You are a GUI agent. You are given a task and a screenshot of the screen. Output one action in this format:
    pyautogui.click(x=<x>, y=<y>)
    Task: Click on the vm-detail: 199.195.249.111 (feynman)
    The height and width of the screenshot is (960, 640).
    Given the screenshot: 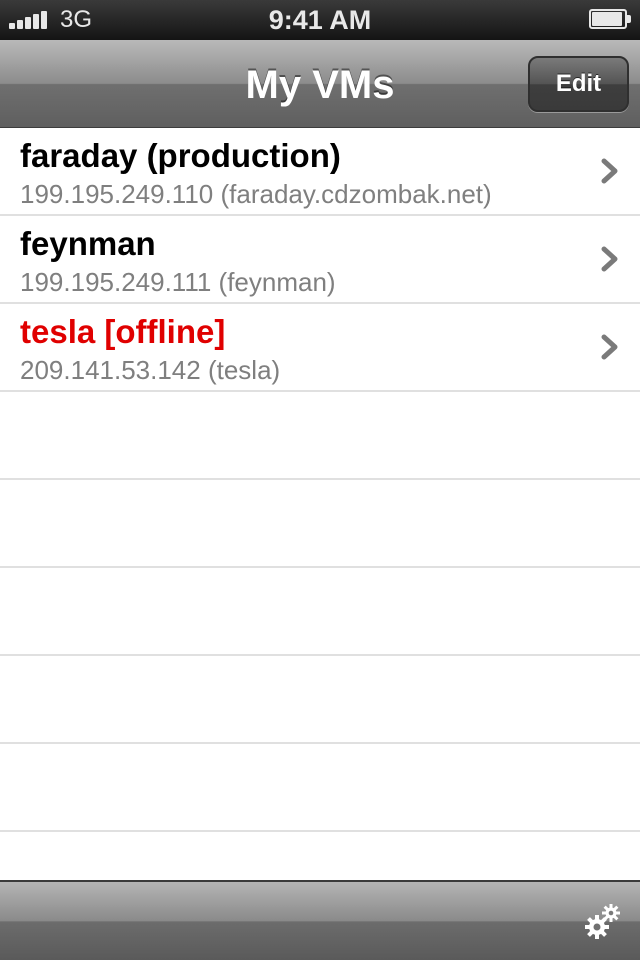 What is the action you would take?
    pyautogui.click(x=178, y=282)
    